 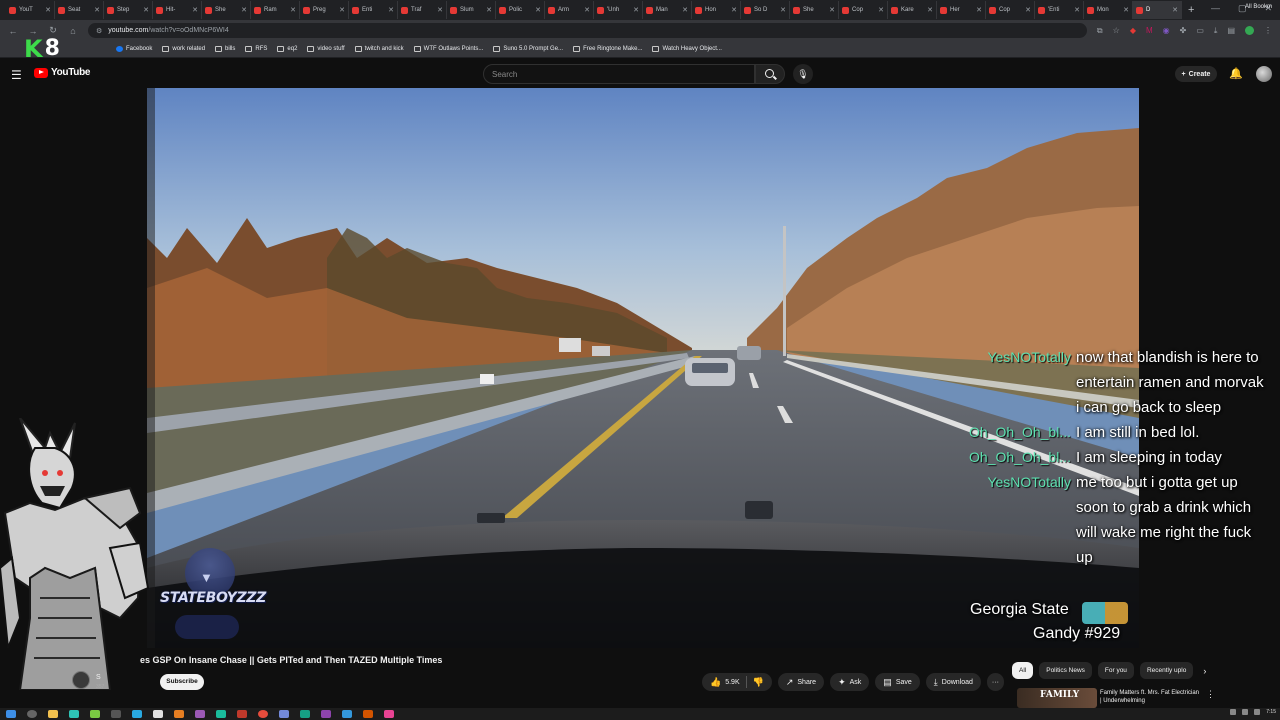 I want to click on like-count: 5.9K, so click(x=732, y=682).